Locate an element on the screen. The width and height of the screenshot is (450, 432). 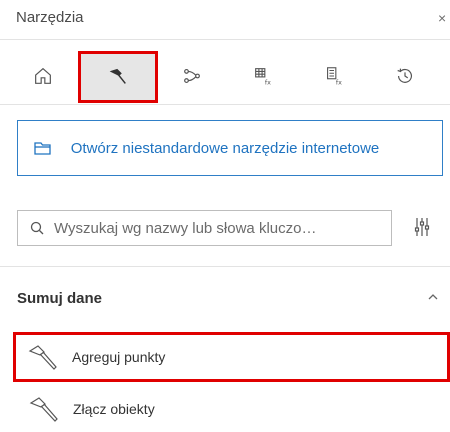
search-box is located at coordinates (204, 228).